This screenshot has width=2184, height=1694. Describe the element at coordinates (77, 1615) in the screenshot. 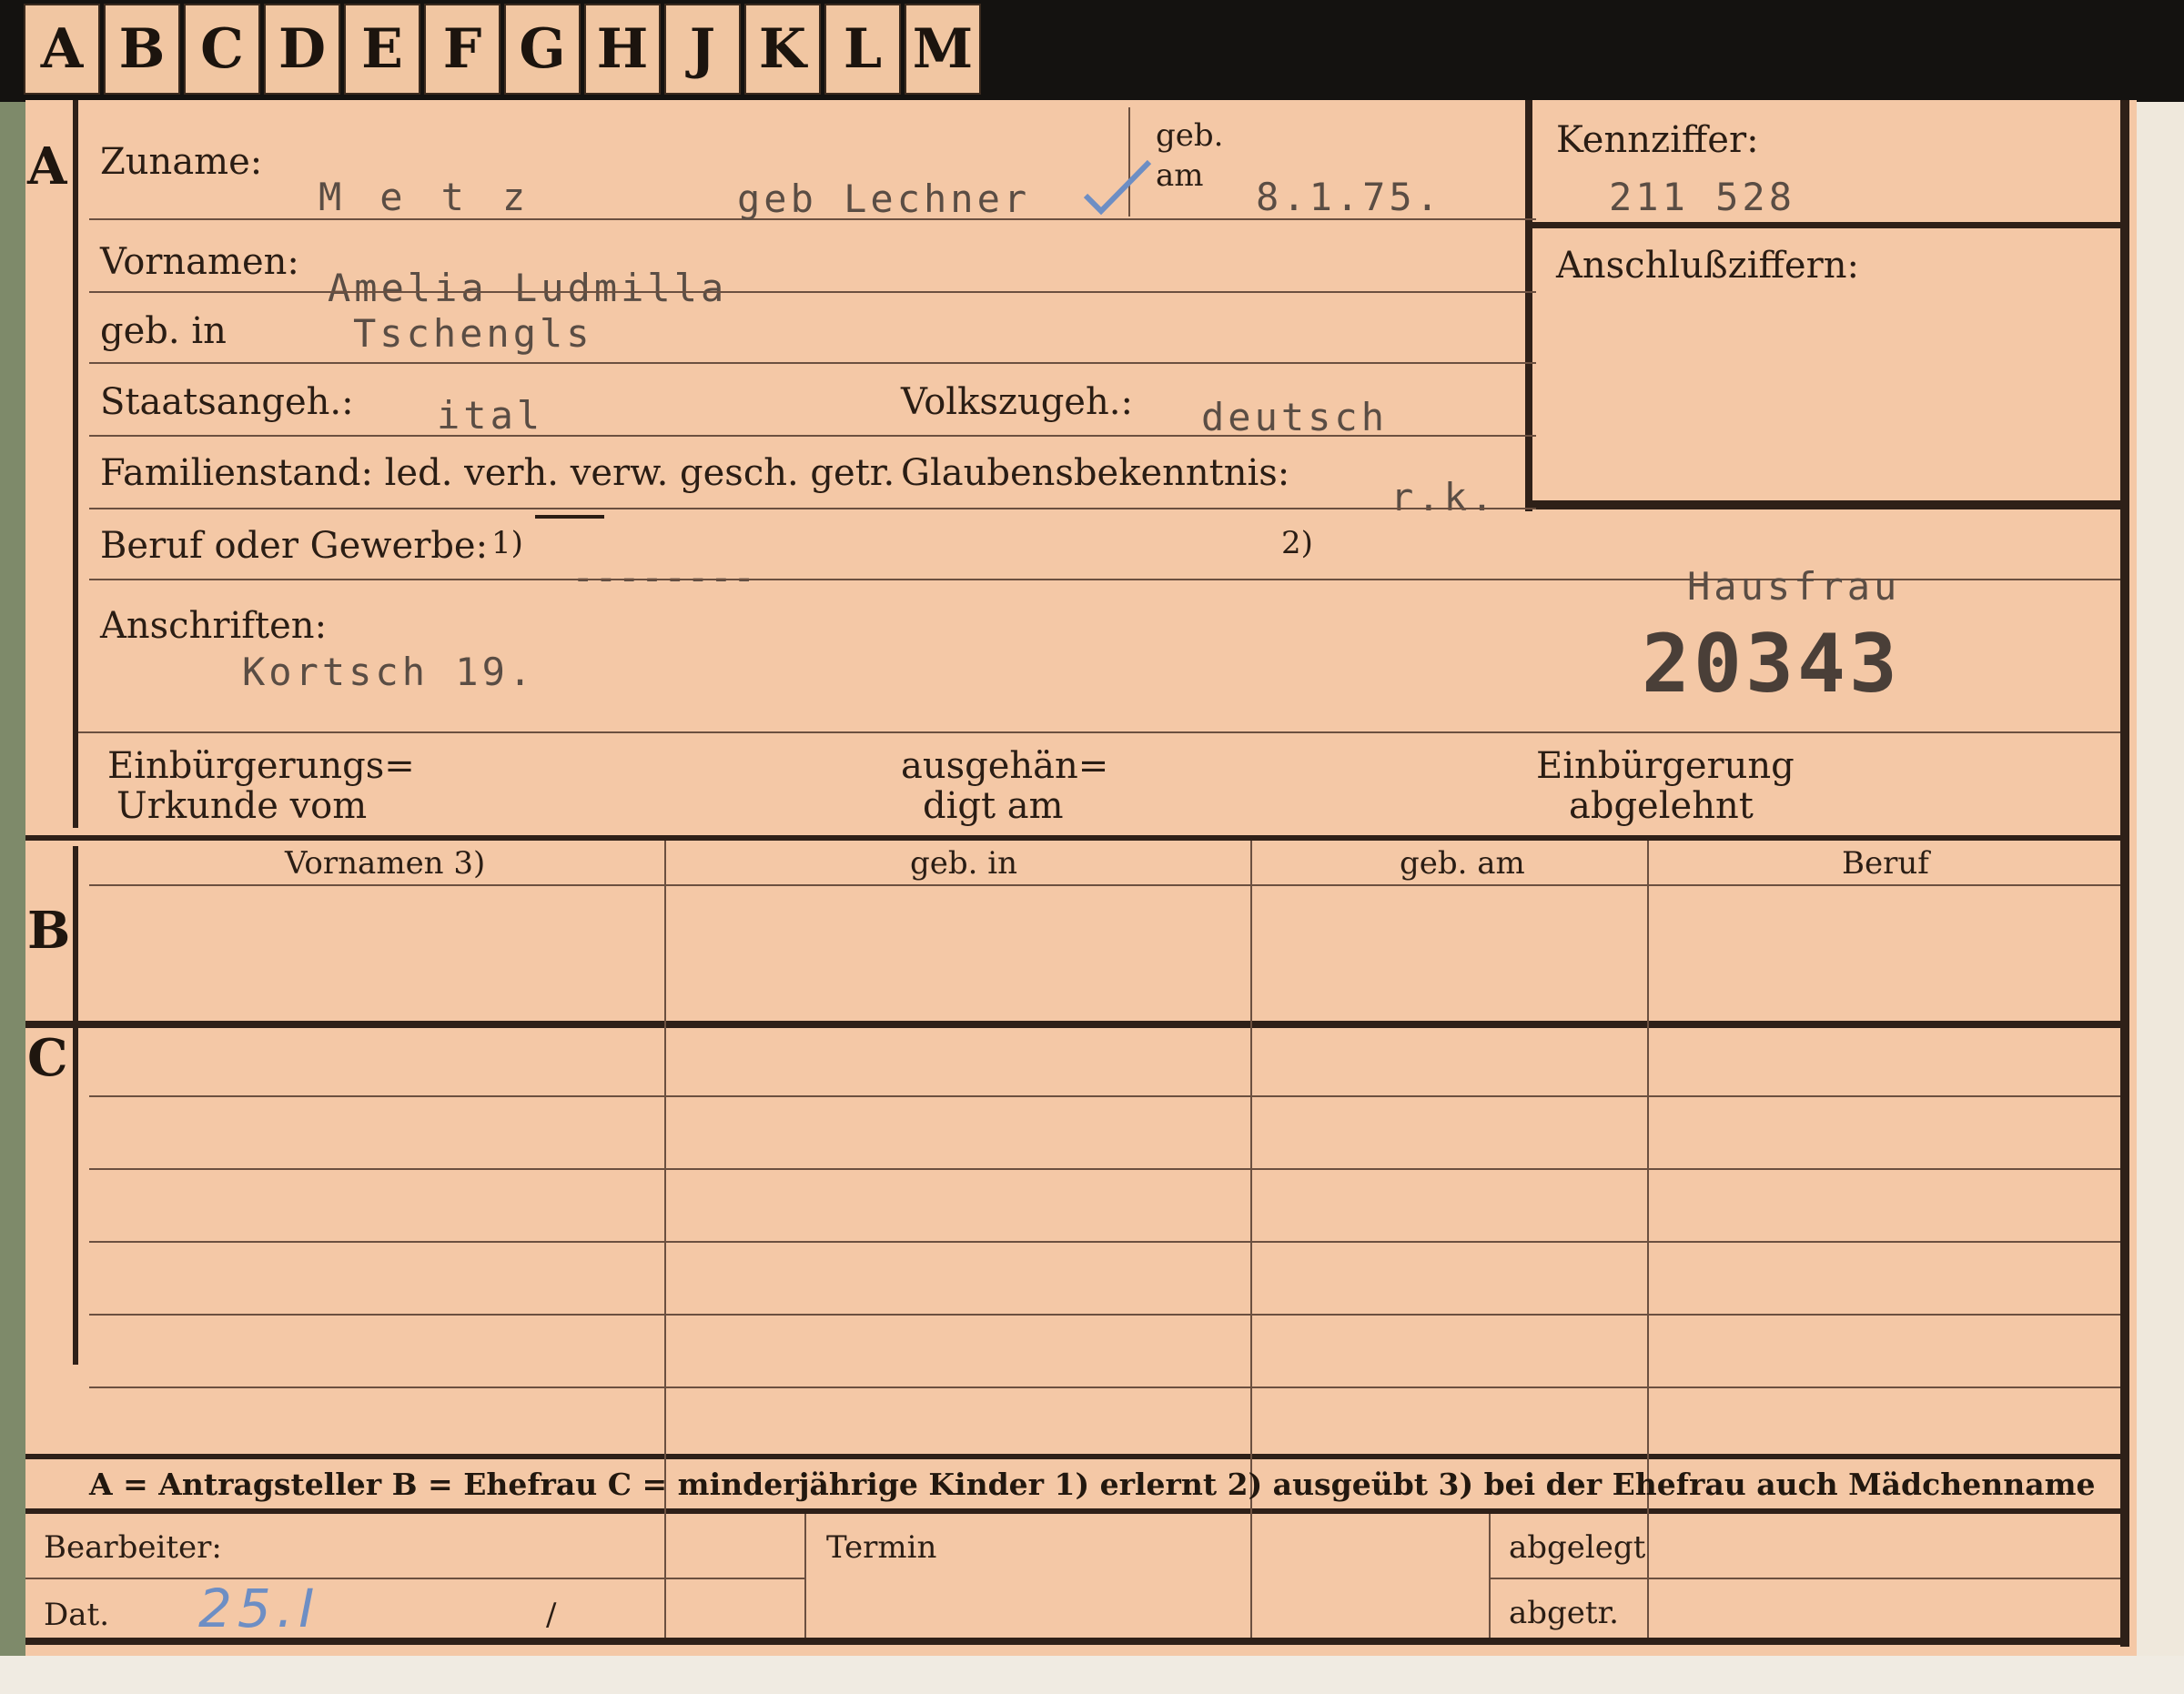

I see `dat-label: Dat.` at that location.